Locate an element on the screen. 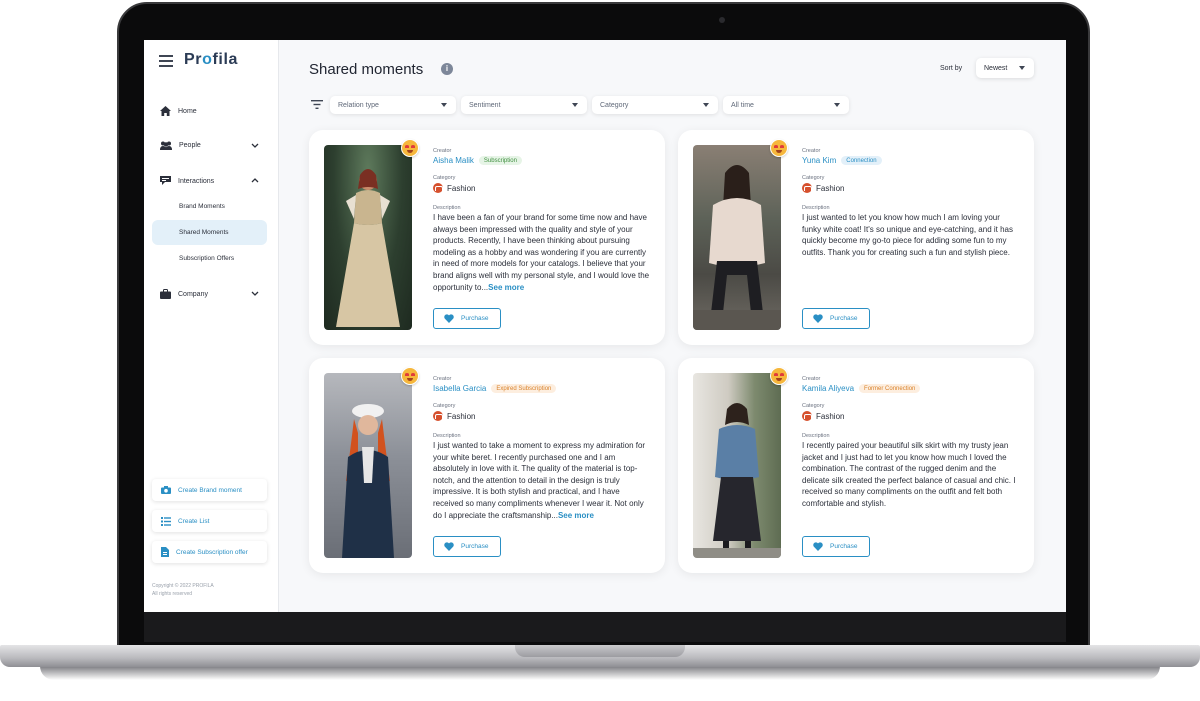  logo: Profila is located at coordinates (211, 60).